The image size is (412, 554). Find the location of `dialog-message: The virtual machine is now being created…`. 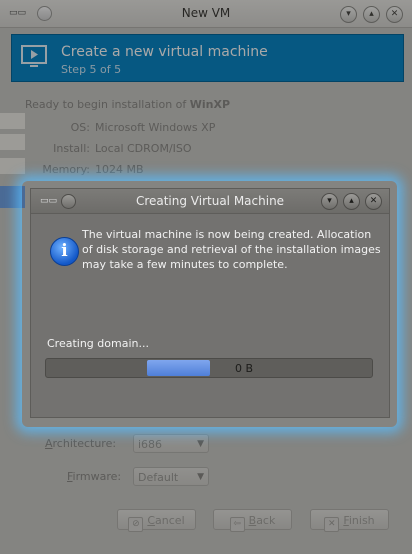

dialog-message: The virtual machine is now being created… is located at coordinates (231, 249).